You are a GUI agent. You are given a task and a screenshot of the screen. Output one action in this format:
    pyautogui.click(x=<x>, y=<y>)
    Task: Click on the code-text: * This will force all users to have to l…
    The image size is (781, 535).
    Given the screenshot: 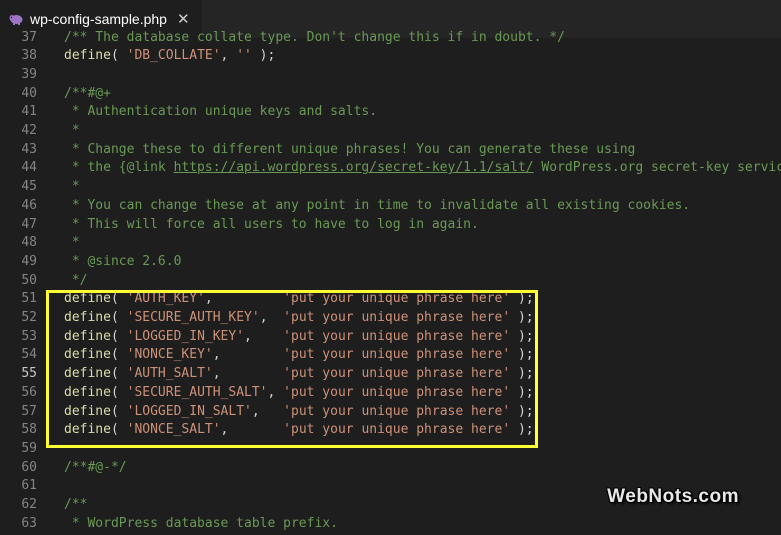 What is the action you would take?
    pyautogui.click(x=271, y=224)
    